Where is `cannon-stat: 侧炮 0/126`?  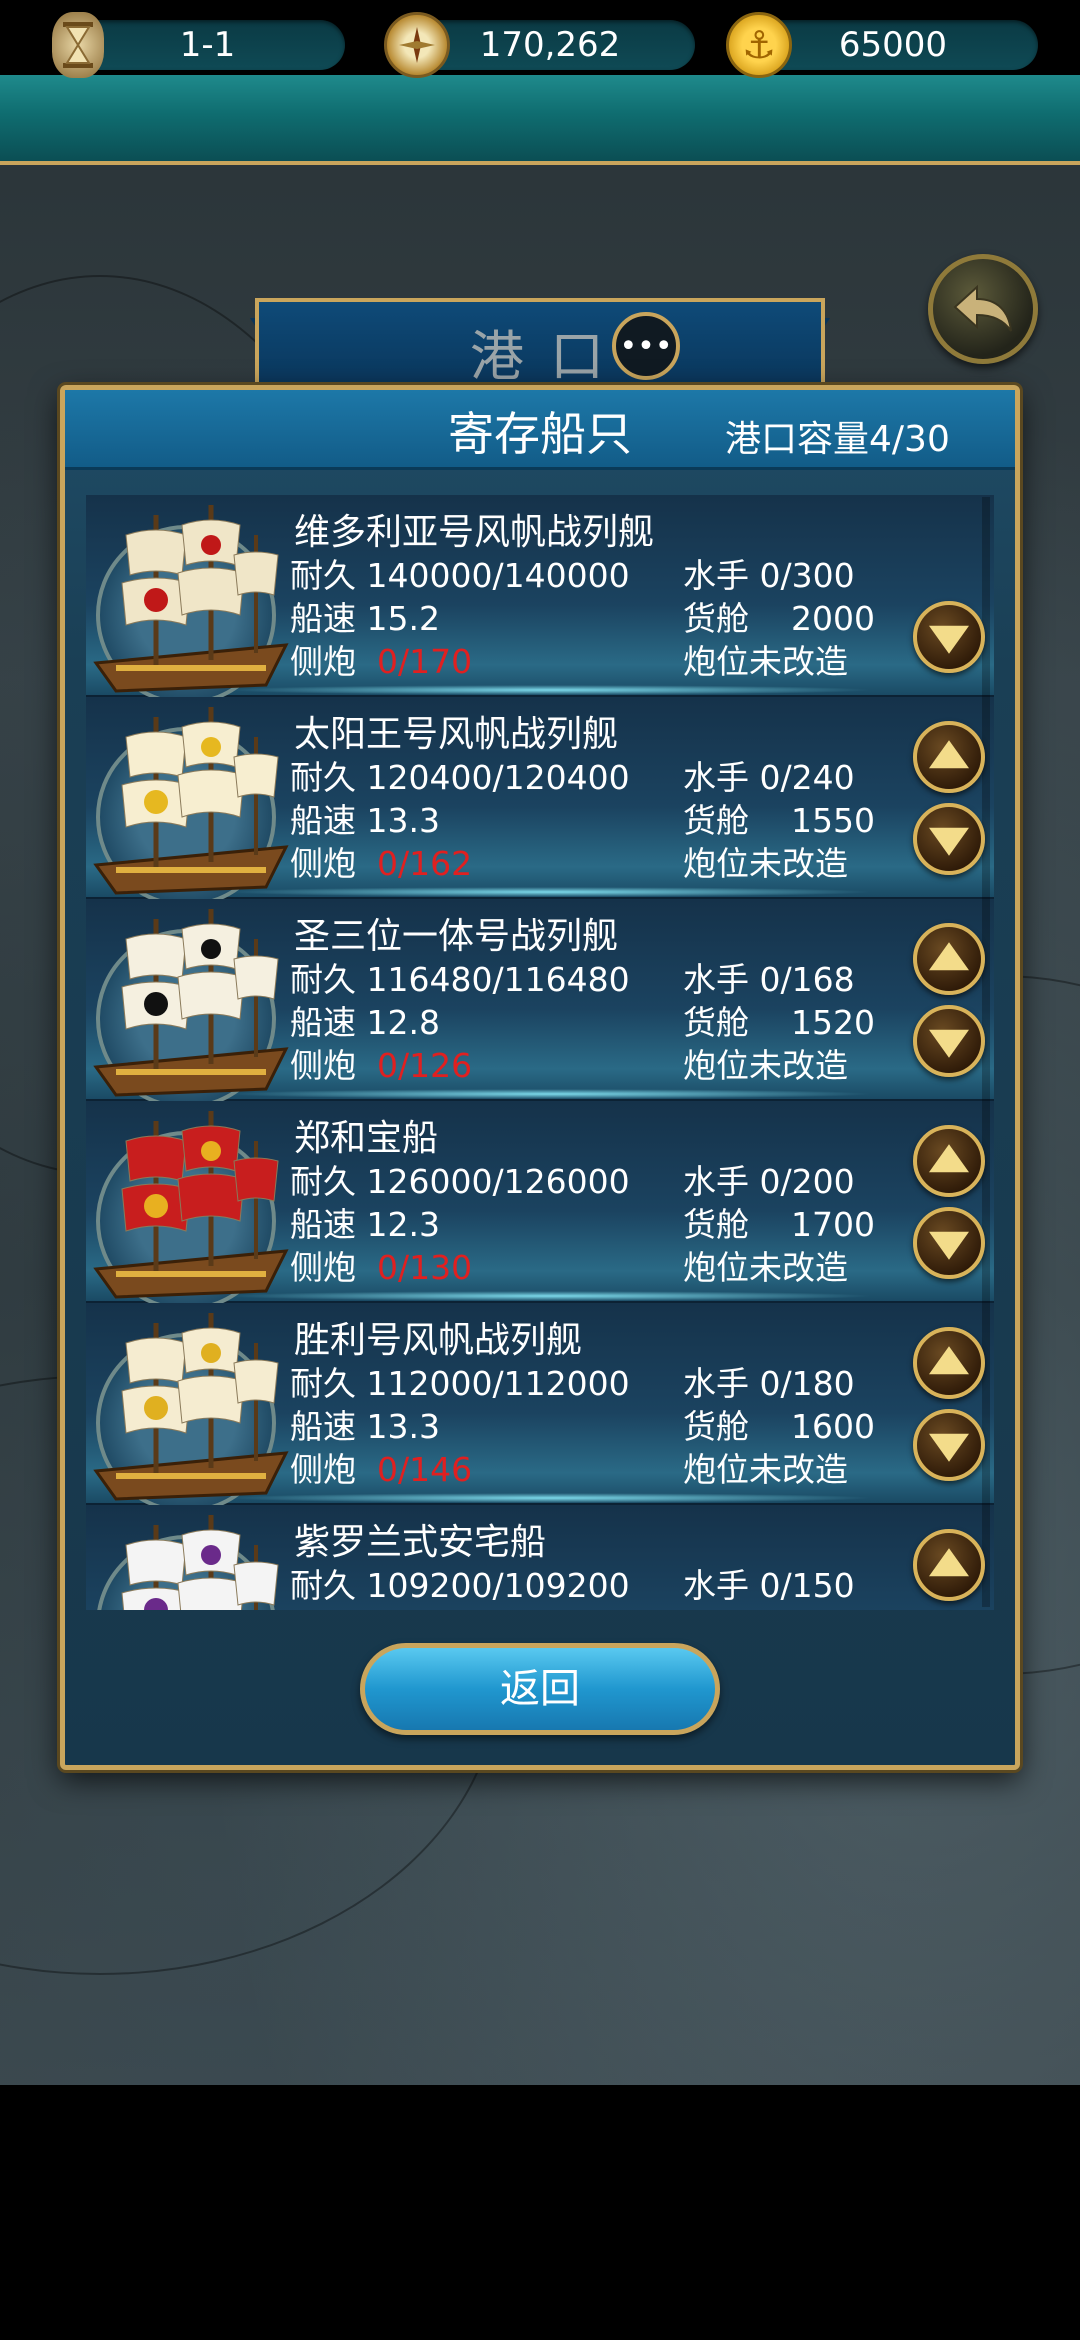
cannon-stat: 侧炮 0/126 is located at coordinates (381, 1063).